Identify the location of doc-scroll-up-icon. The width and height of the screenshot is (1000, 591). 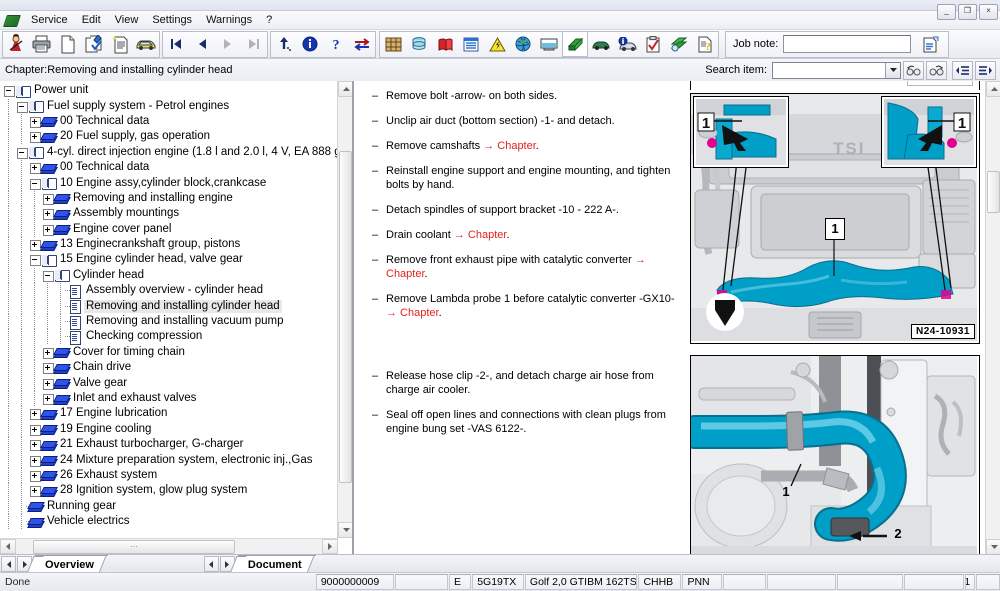
(993, 89).